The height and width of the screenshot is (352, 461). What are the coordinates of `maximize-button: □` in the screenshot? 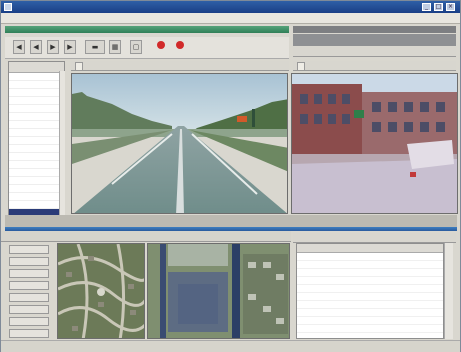 It's located at (438, 7).